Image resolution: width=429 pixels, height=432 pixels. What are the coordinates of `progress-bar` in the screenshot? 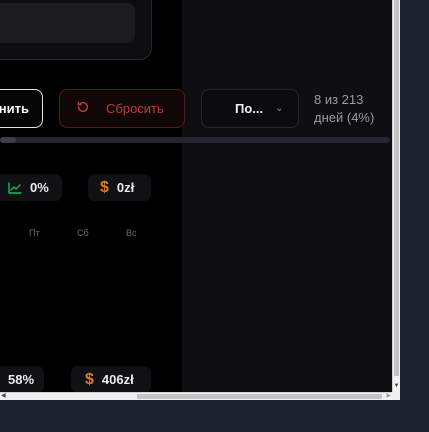 It's located at (195, 140).